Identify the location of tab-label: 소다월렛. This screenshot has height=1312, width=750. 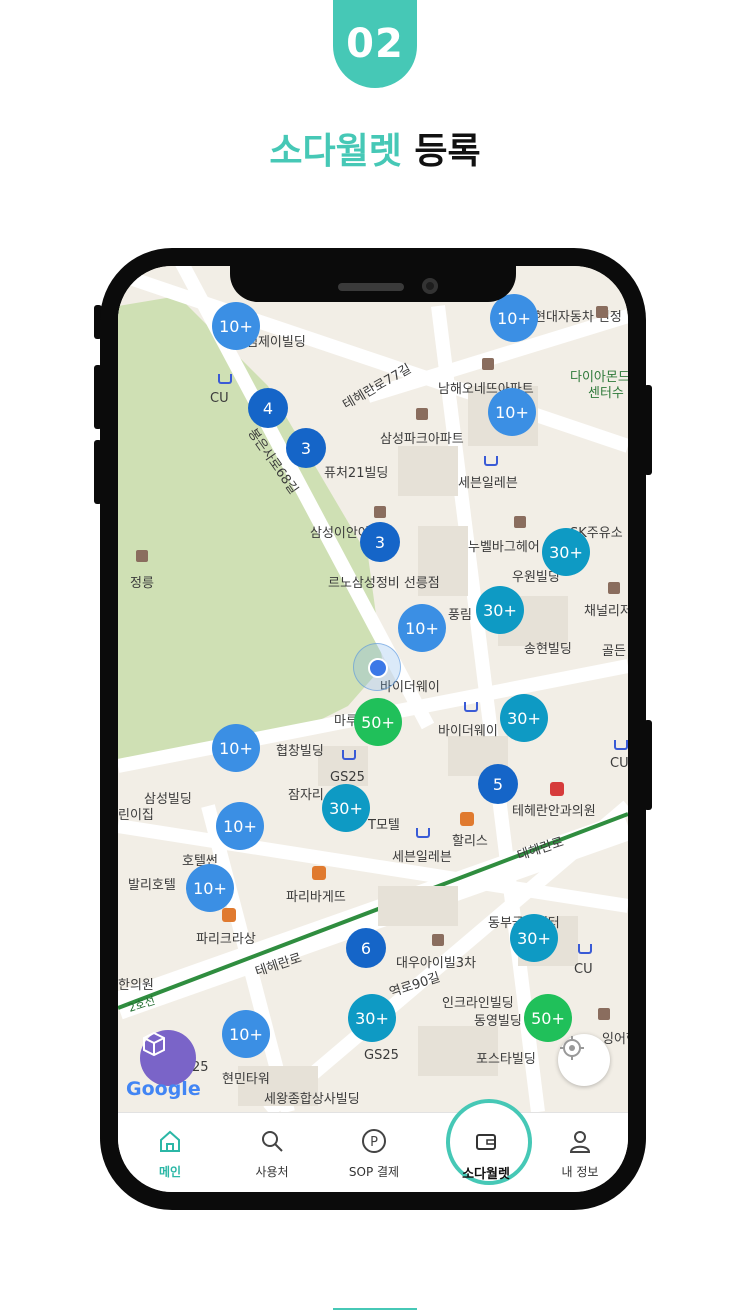
(486, 1174).